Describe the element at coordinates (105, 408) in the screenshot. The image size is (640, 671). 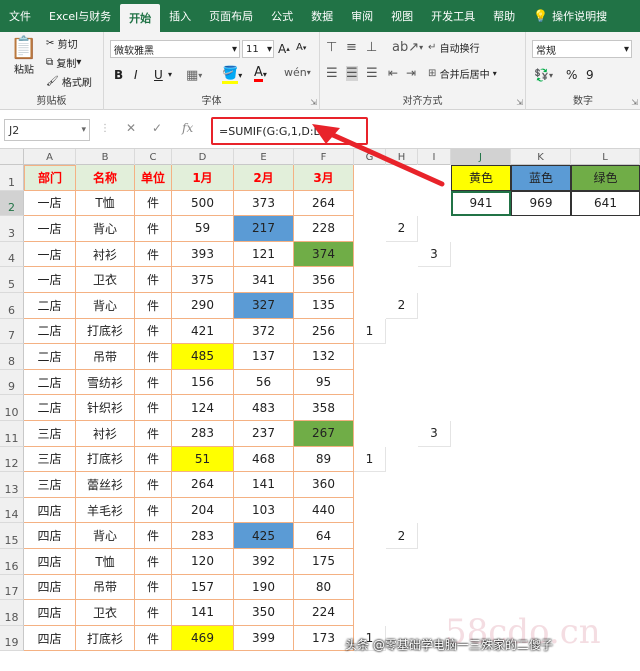
I see `table-cell: 针织衫` at that location.